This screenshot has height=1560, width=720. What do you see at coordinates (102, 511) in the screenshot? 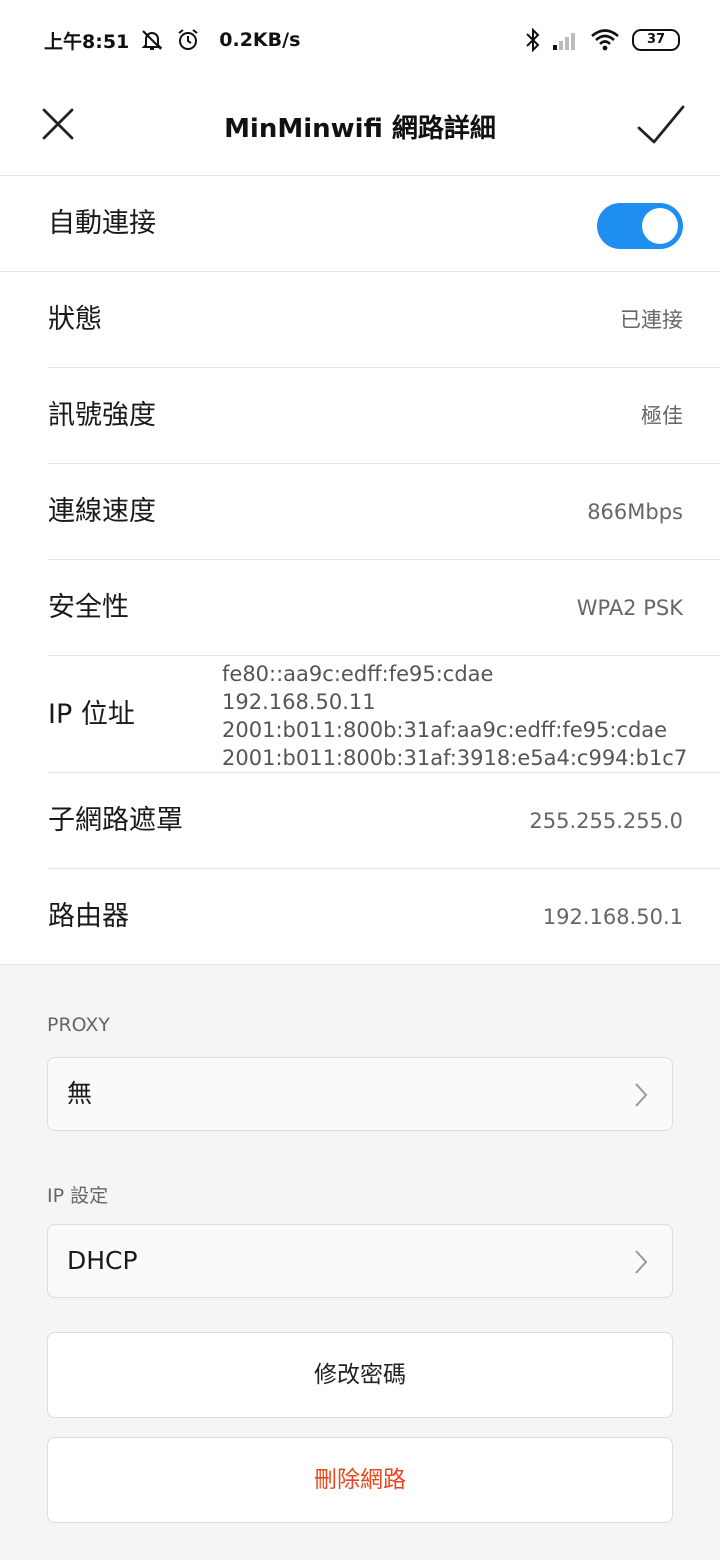
I see `link-speed-label: 連線速度` at bounding box center [102, 511].